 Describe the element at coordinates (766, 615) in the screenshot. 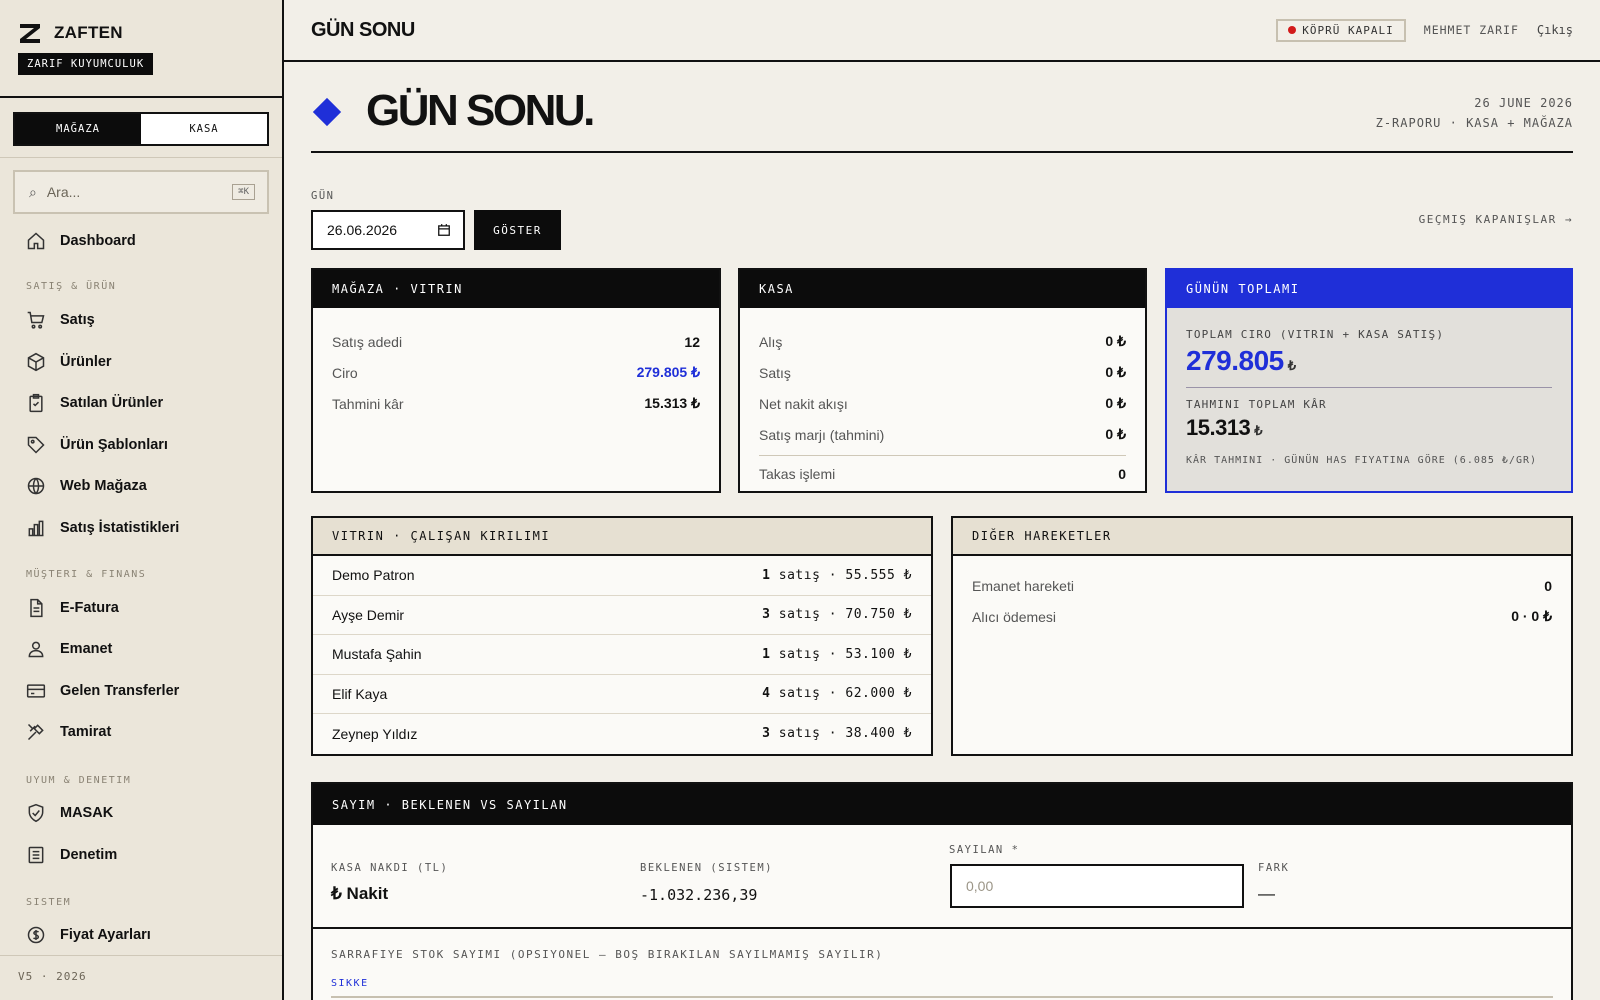

I see `sale-count: 3` at that location.